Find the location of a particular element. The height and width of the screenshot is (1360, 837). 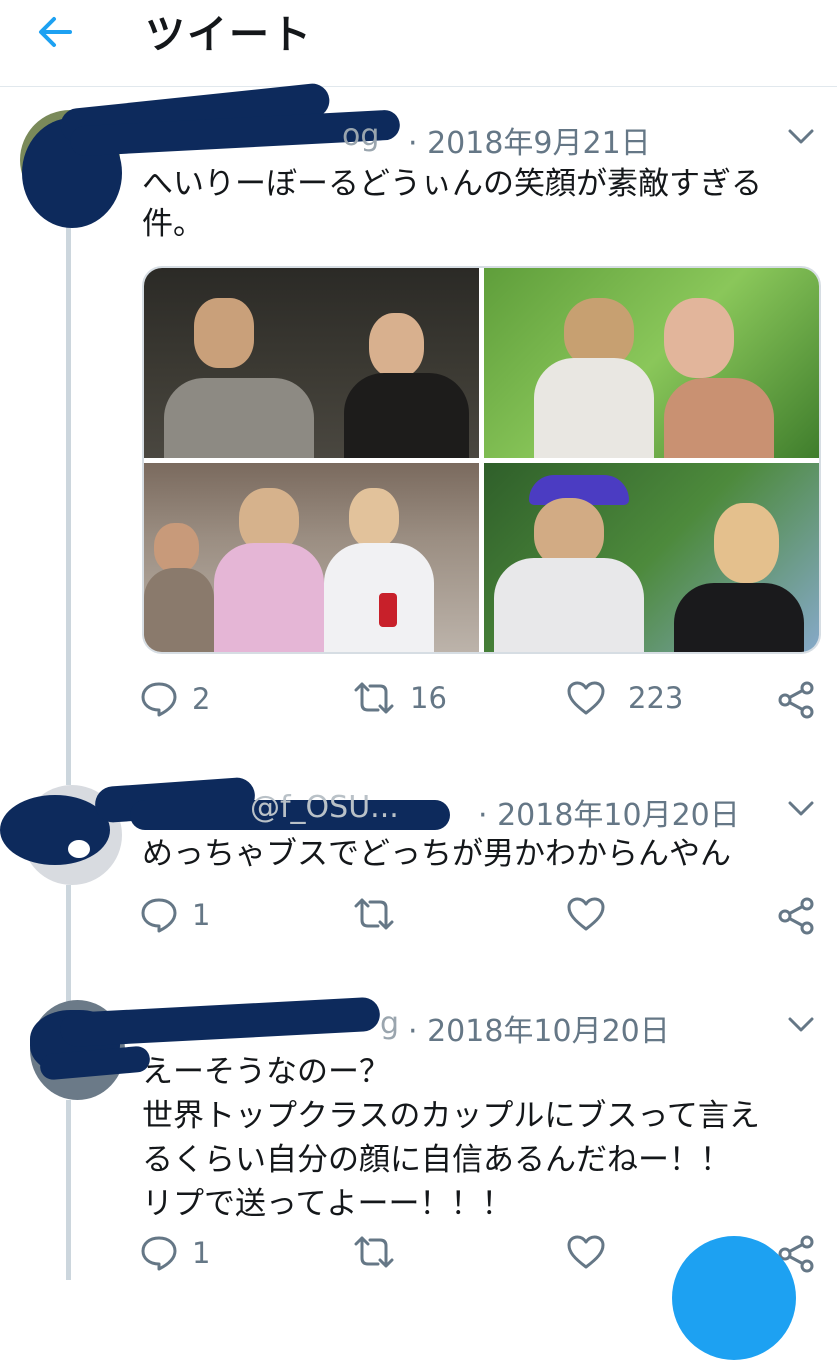

compose-fab-button is located at coordinates (734, 1298).